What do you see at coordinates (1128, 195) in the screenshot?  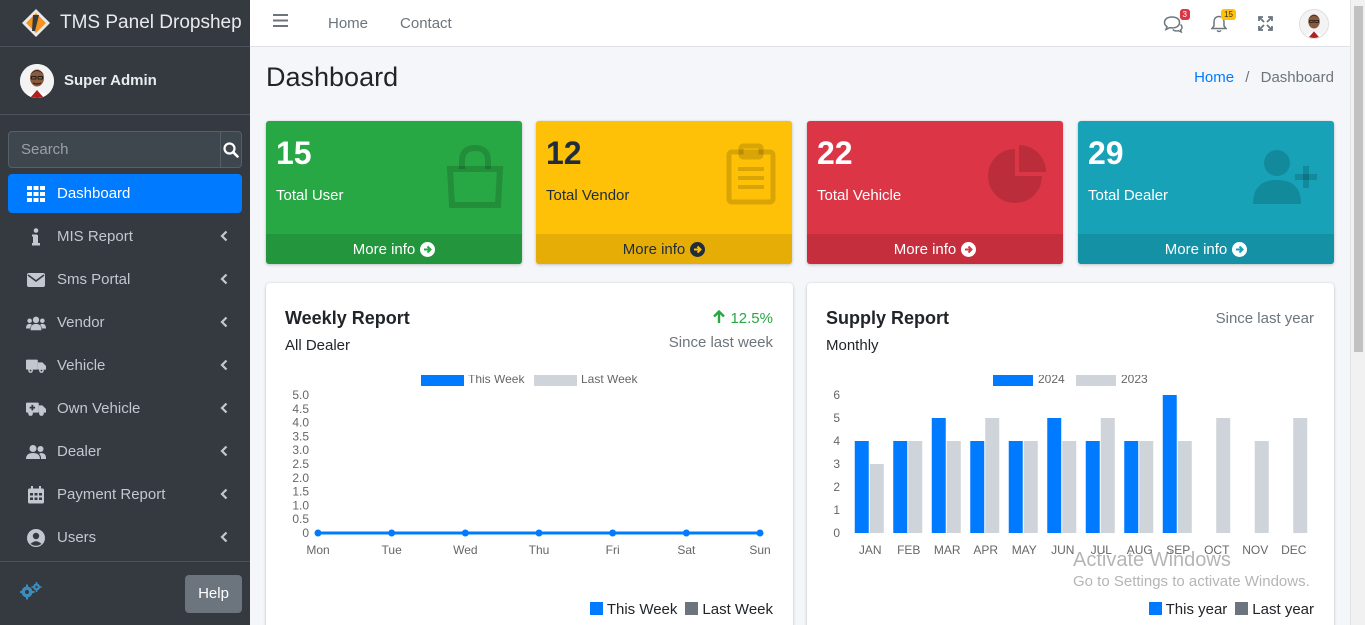 I see `stat-label: Total Dealer` at bounding box center [1128, 195].